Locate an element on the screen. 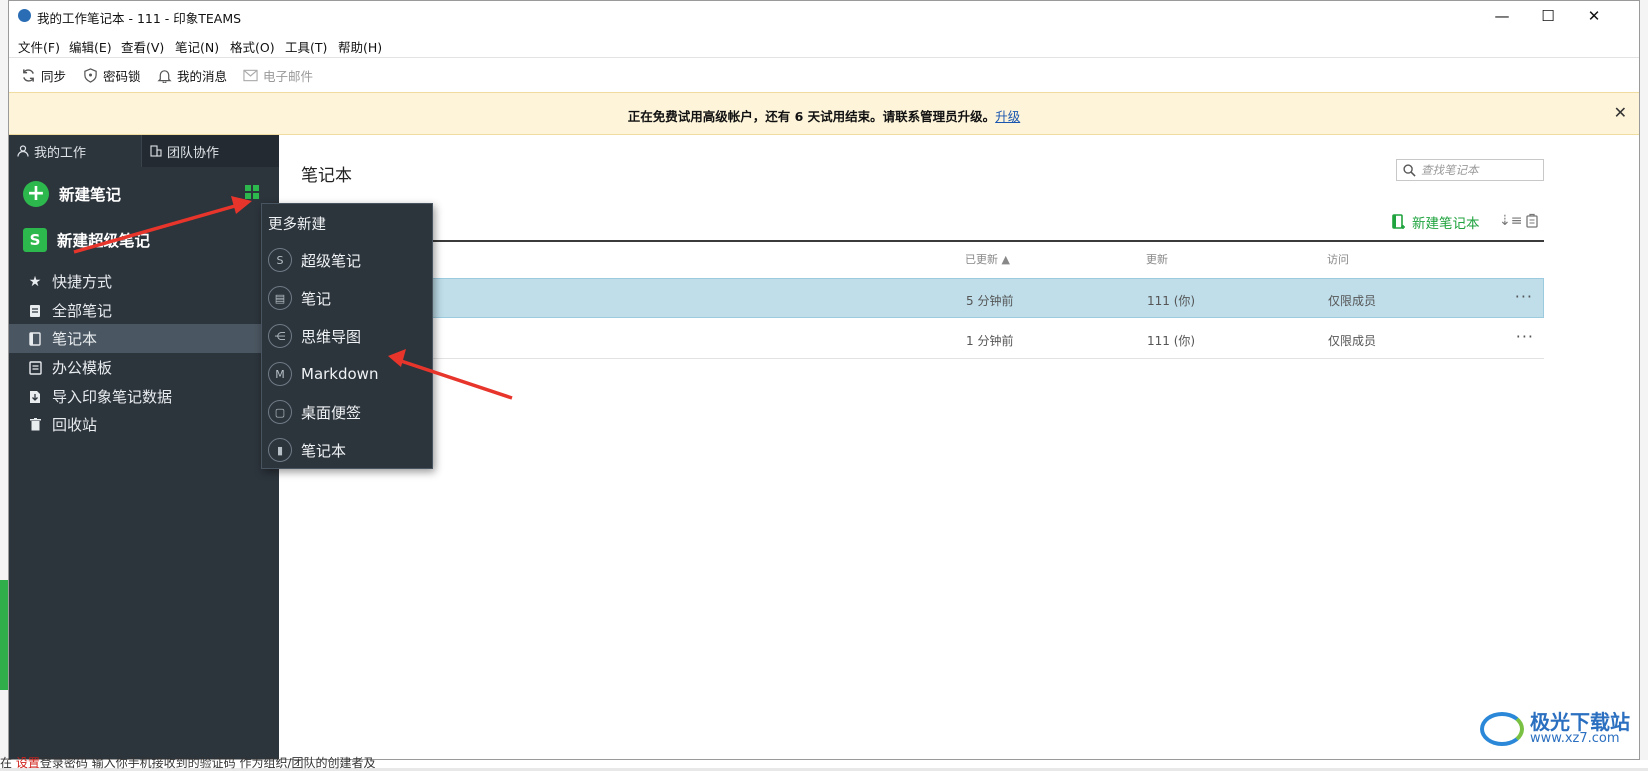 Image resolution: width=1648 pixels, height=771 pixels. sidebar-item-label: 全部笔记 is located at coordinates (82, 311).